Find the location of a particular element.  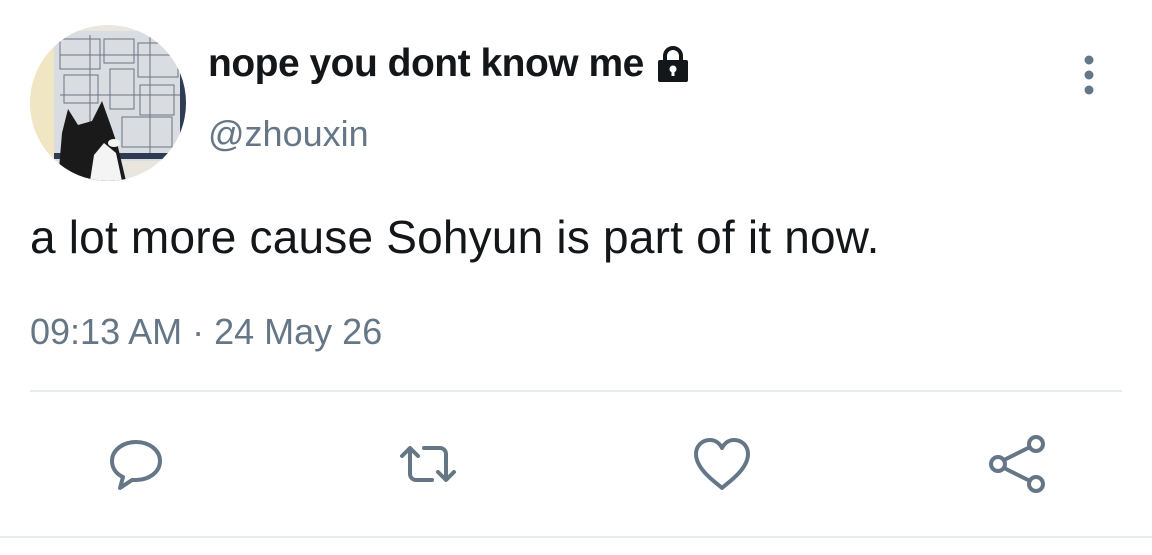

divider is located at coordinates (576, 391).